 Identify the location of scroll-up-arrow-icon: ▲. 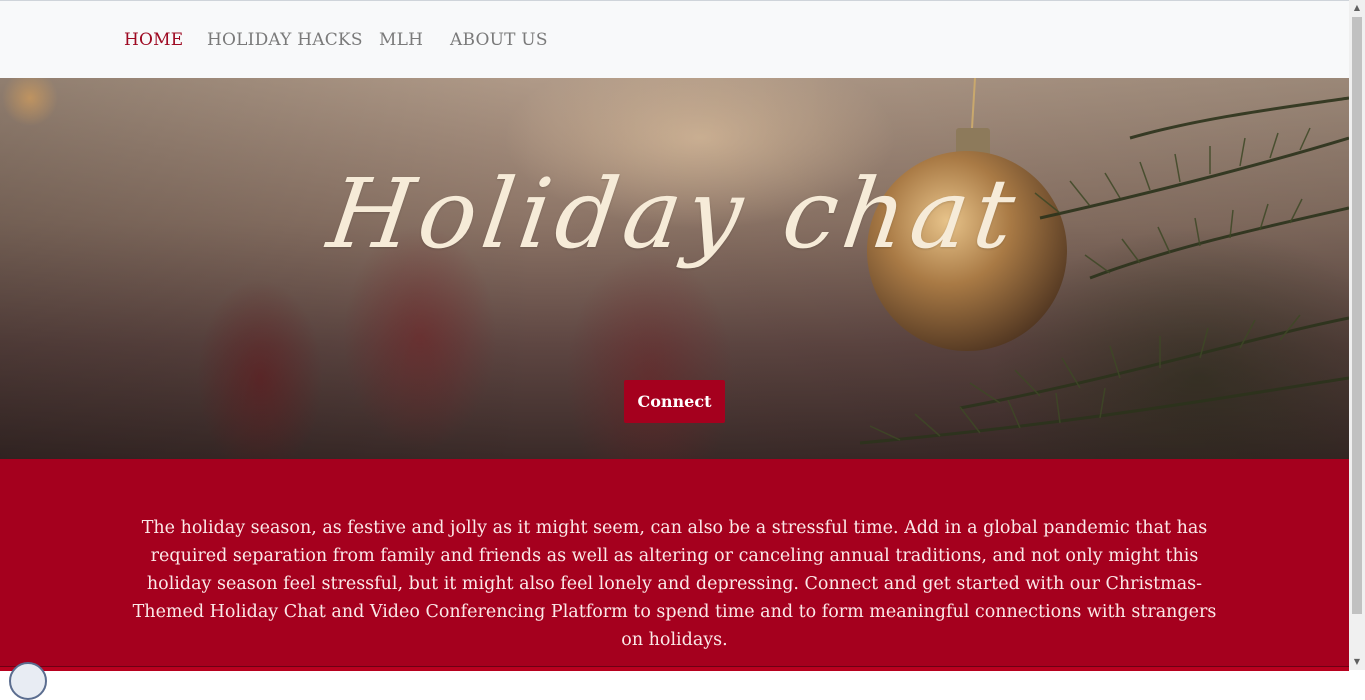
(1357, 8).